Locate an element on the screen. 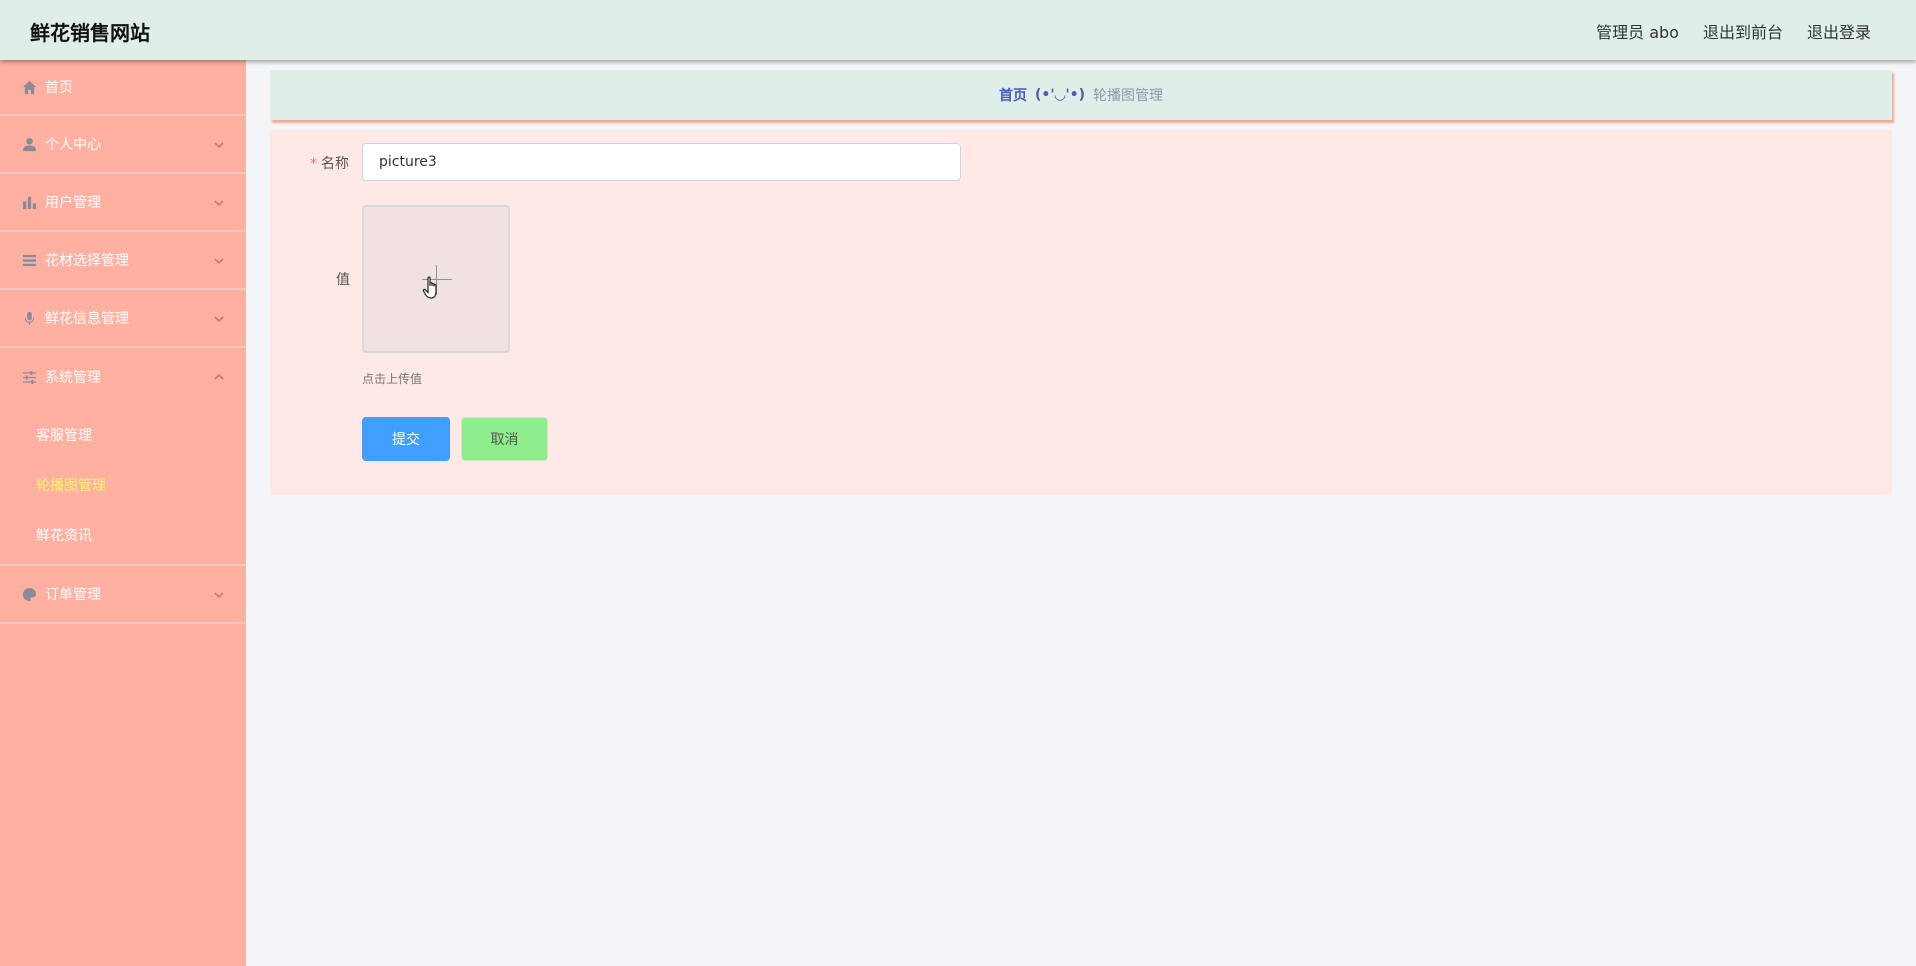  breadcrumb-home: 首页 is located at coordinates (1013, 95).